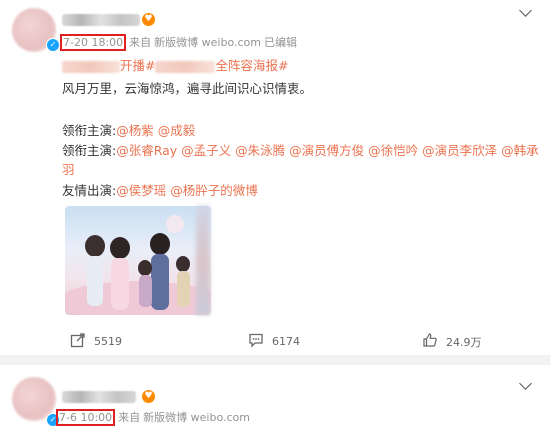 This screenshot has height=431, width=550. What do you see at coordinates (206, 150) in the screenshot?
I see `mention-link: @孟子义` at bounding box center [206, 150].